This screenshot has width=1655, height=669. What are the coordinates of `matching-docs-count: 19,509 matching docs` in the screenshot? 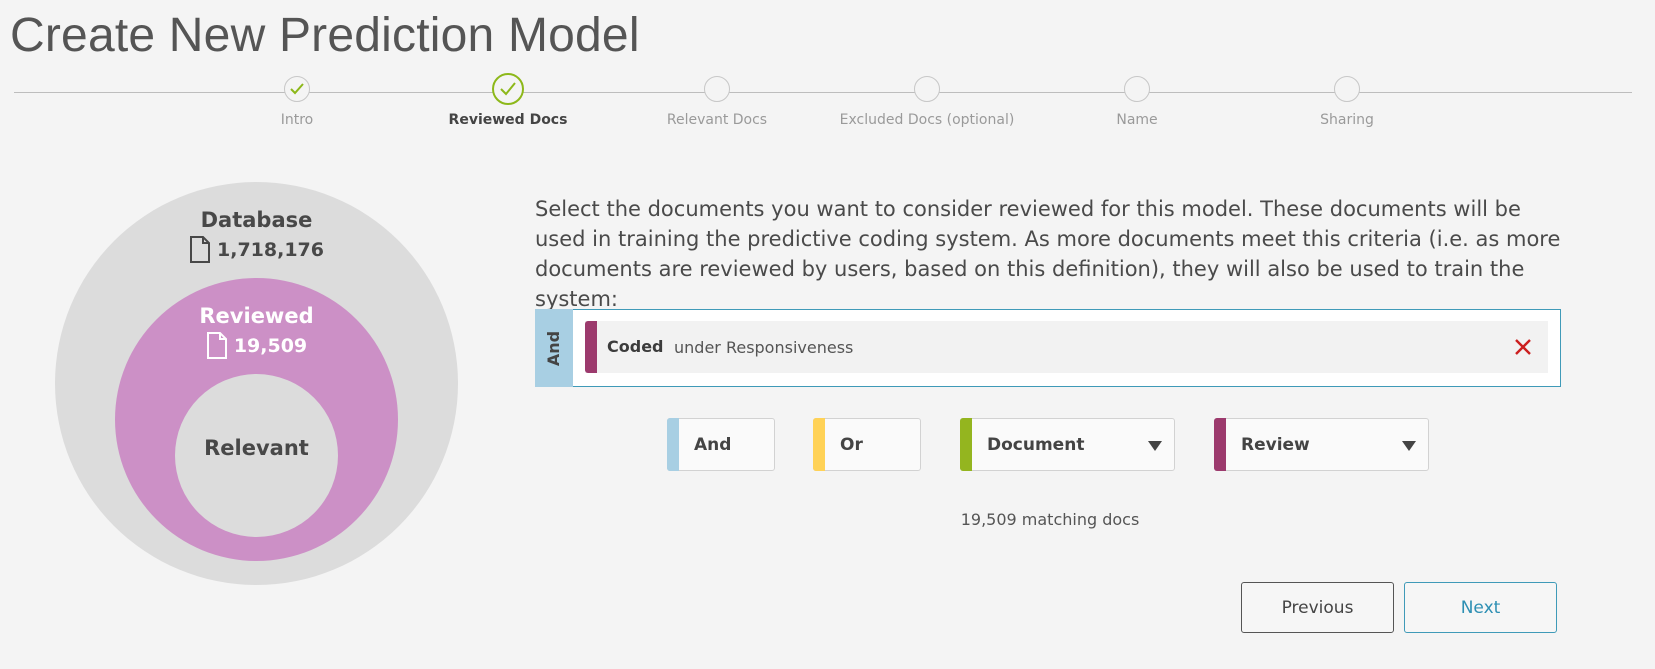 It's located at (1050, 519).